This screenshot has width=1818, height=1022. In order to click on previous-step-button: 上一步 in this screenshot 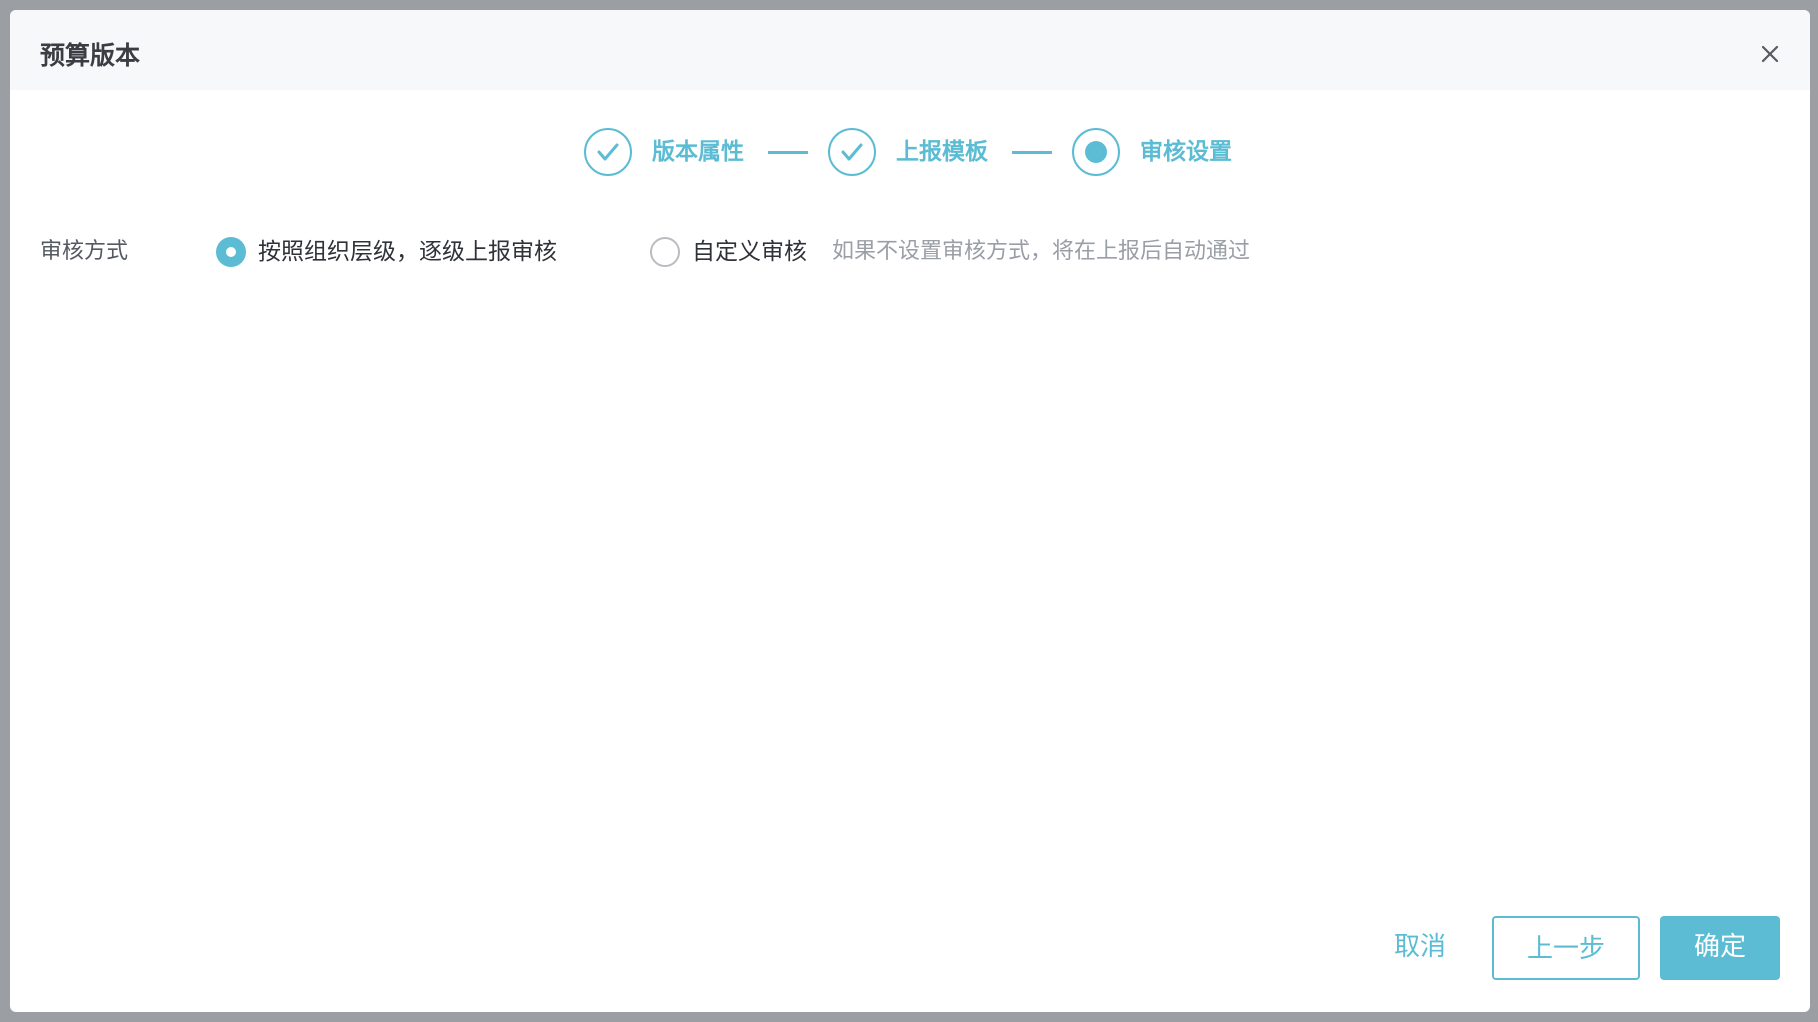, I will do `click(1566, 948)`.